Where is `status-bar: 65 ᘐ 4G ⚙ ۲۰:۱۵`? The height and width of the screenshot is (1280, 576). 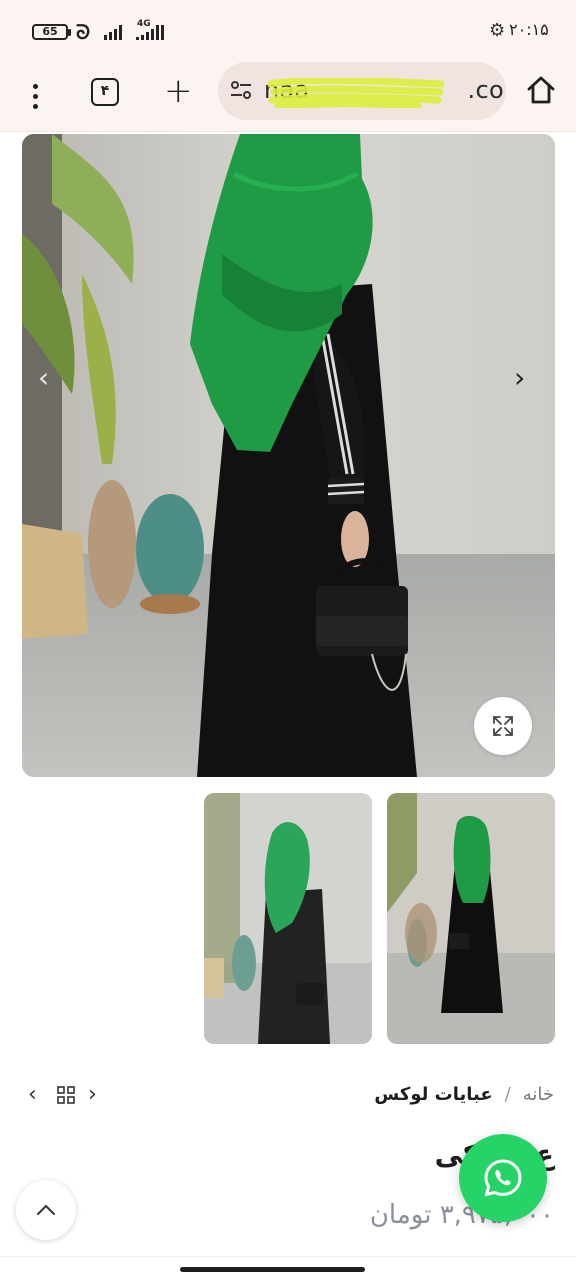
status-bar: 65 ᘐ 4G ⚙ ۲۰:۱۵ is located at coordinates (288, 30).